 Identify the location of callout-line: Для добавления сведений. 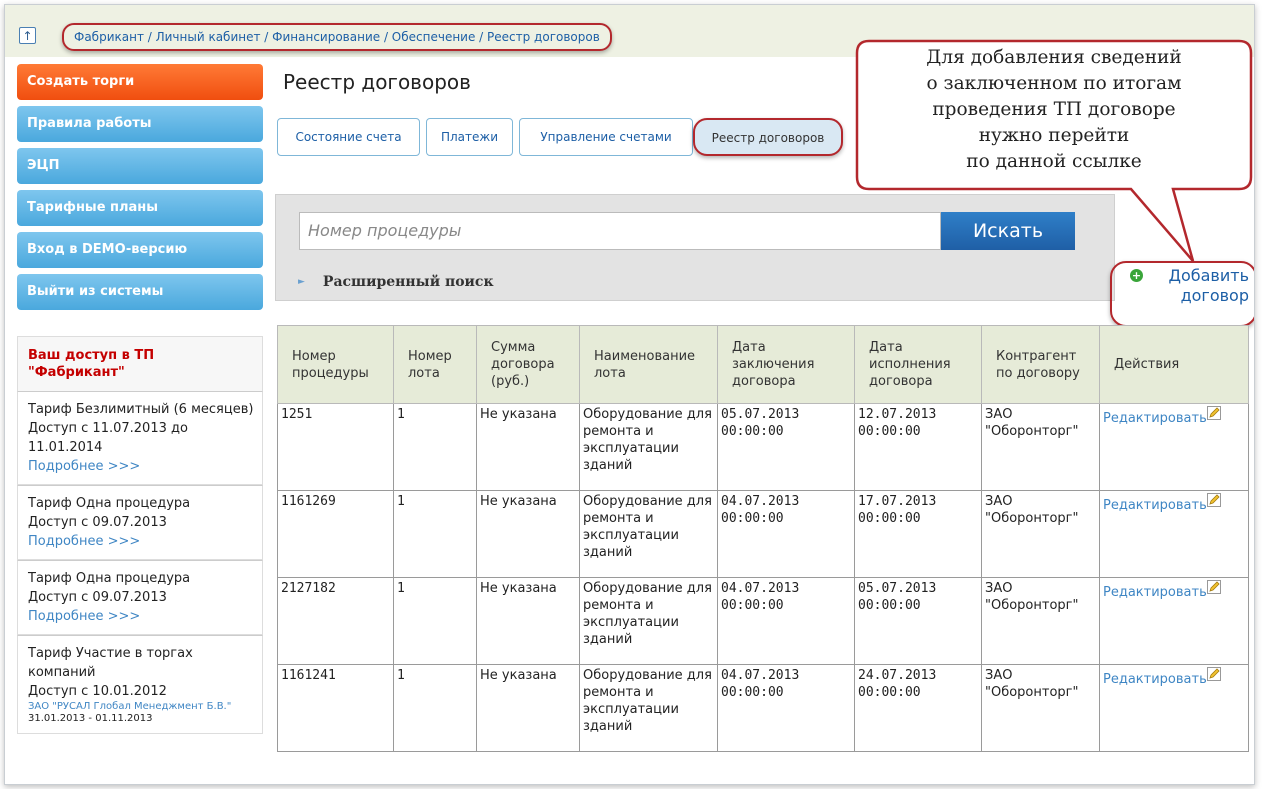
(1054, 57).